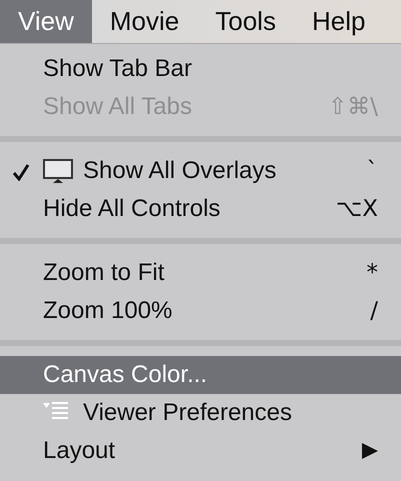 Image resolution: width=401 pixels, height=481 pixels. What do you see at coordinates (79, 451) in the screenshot?
I see `menu-item-label: Layout` at bounding box center [79, 451].